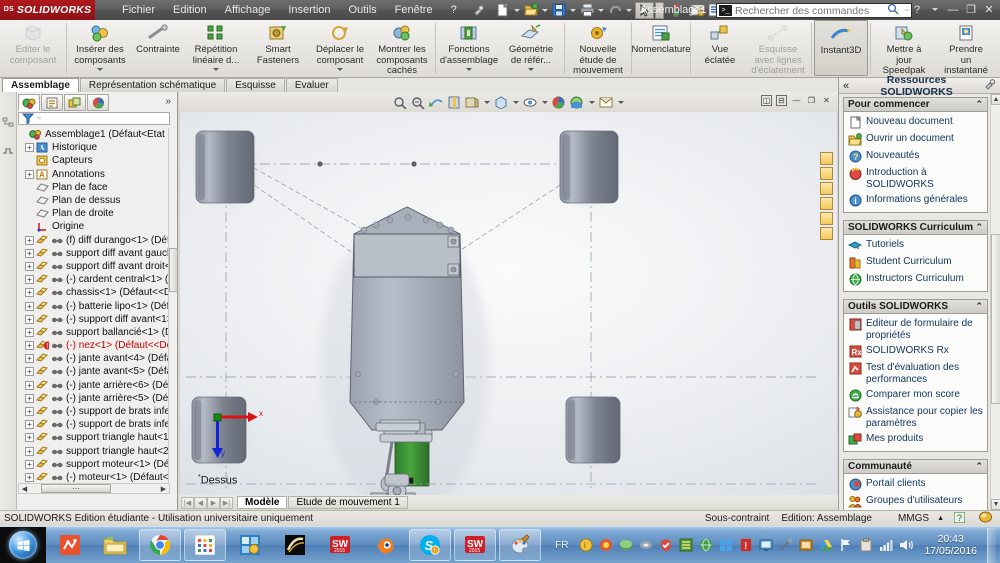 The image size is (1000, 563). Describe the element at coordinates (487, 102) in the screenshot. I see `view-orientation-caret-icon` at that location.